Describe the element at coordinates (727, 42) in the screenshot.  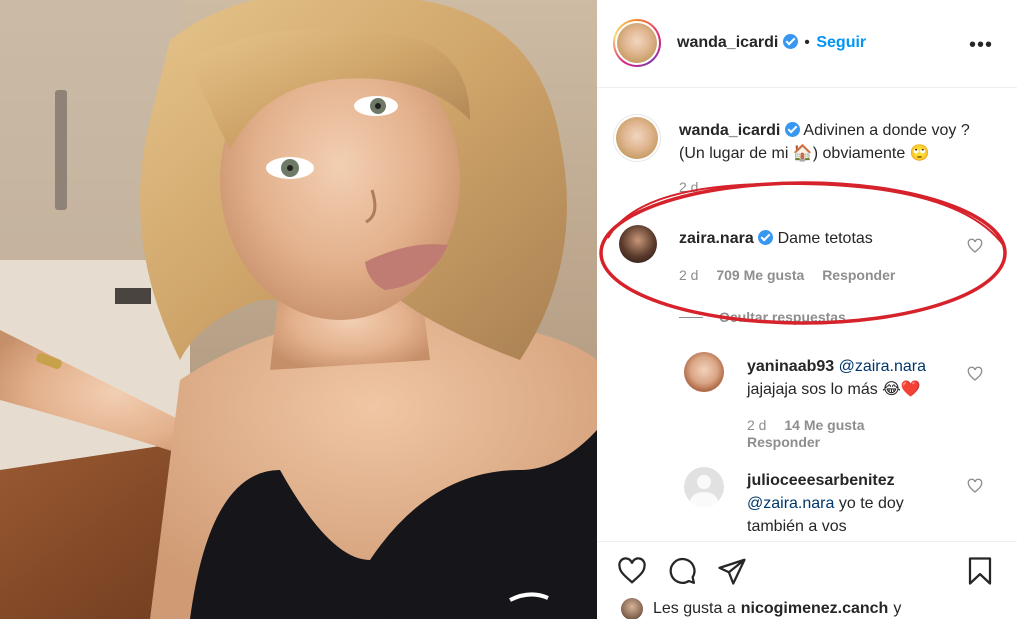
I see `author-username: wanda_icardi` at that location.